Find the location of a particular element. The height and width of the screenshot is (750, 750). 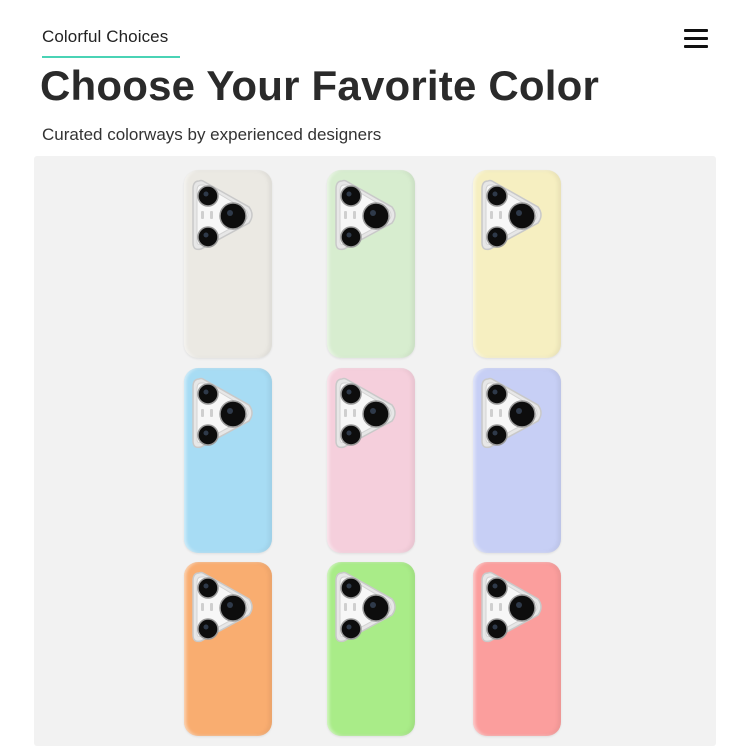

hamburger-menu-icon is located at coordinates (697, 38).